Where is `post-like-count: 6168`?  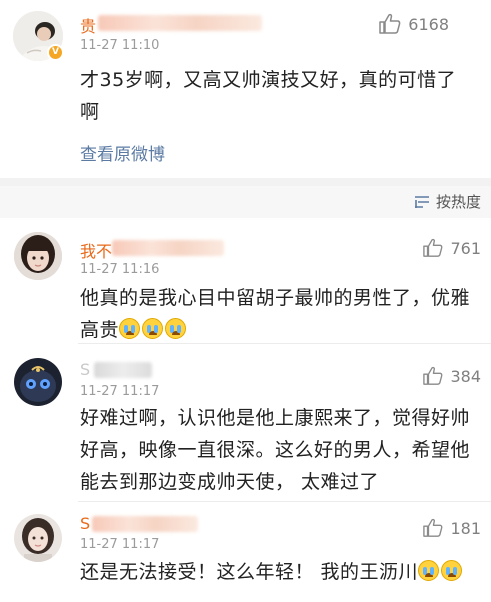 post-like-count: 6168 is located at coordinates (428, 24).